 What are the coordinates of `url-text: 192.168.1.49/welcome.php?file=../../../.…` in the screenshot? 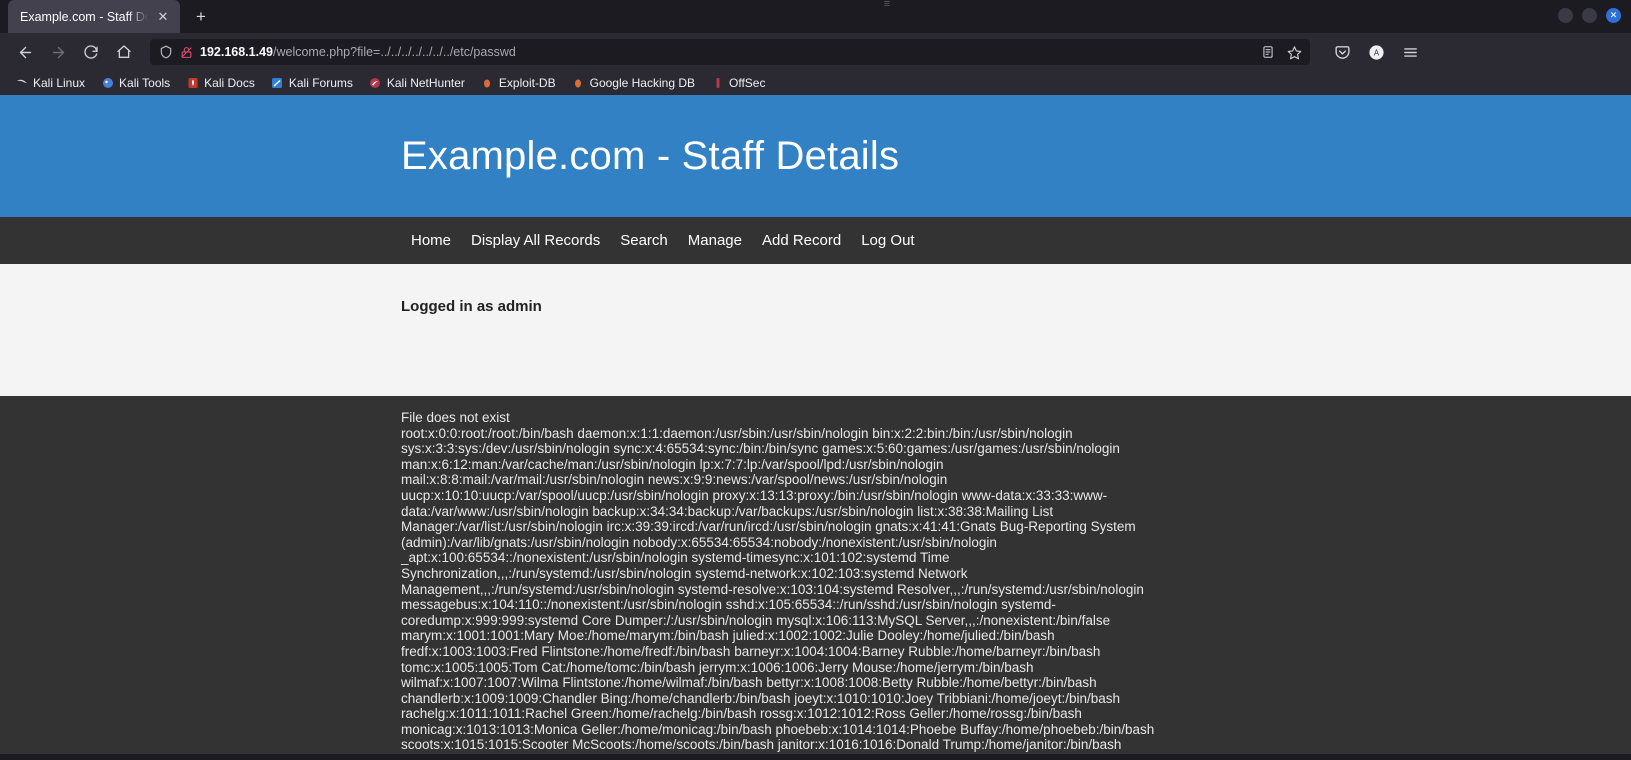 It's located at (725, 52).